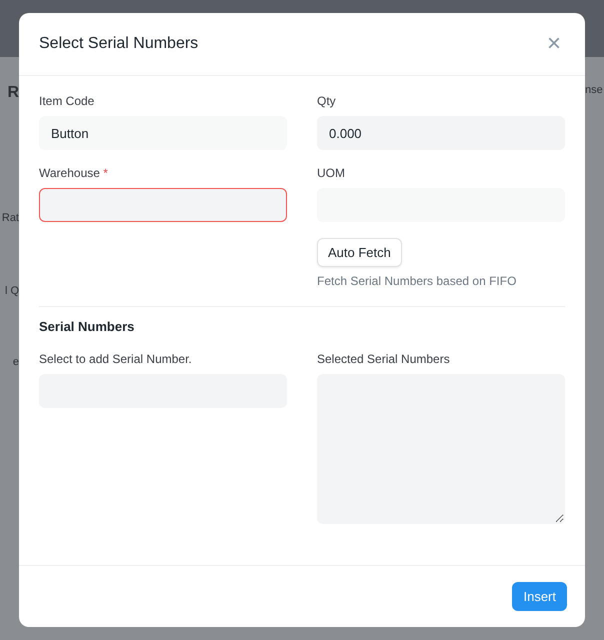 This screenshot has height=640, width=604. What do you see at coordinates (163, 205) in the screenshot?
I see `input-field` at bounding box center [163, 205].